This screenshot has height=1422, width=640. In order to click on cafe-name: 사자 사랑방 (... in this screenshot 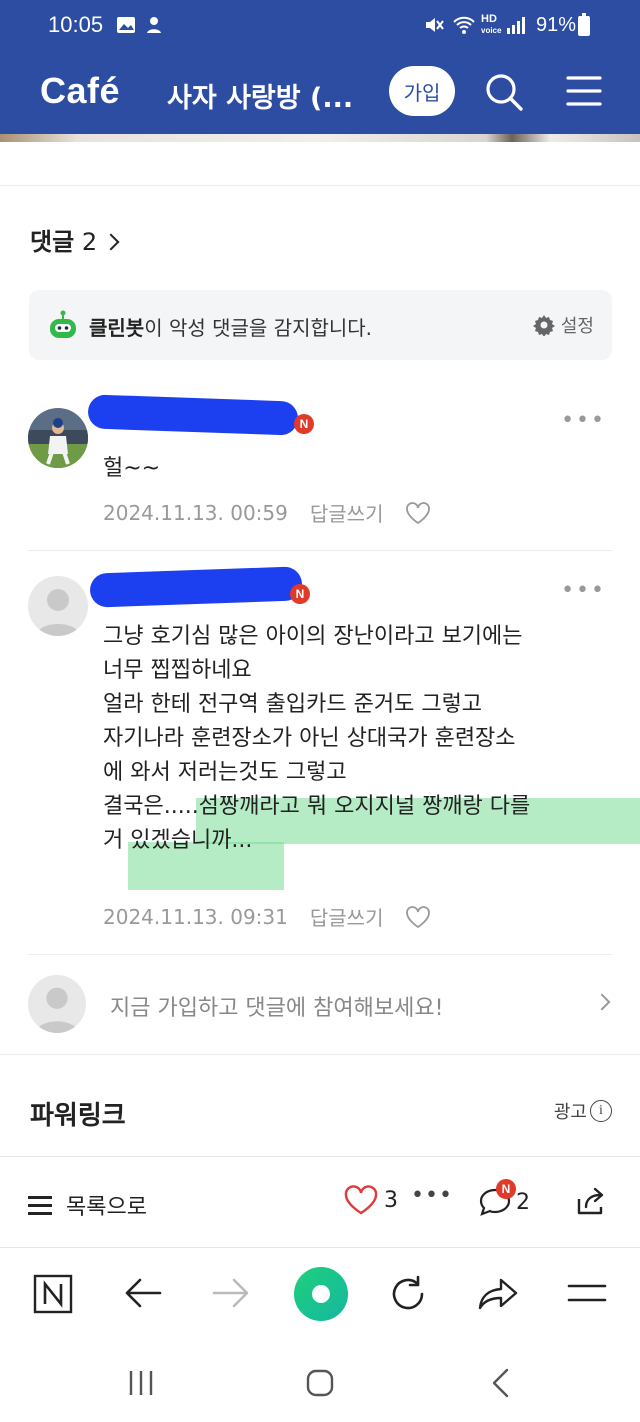, I will do `click(260, 95)`.